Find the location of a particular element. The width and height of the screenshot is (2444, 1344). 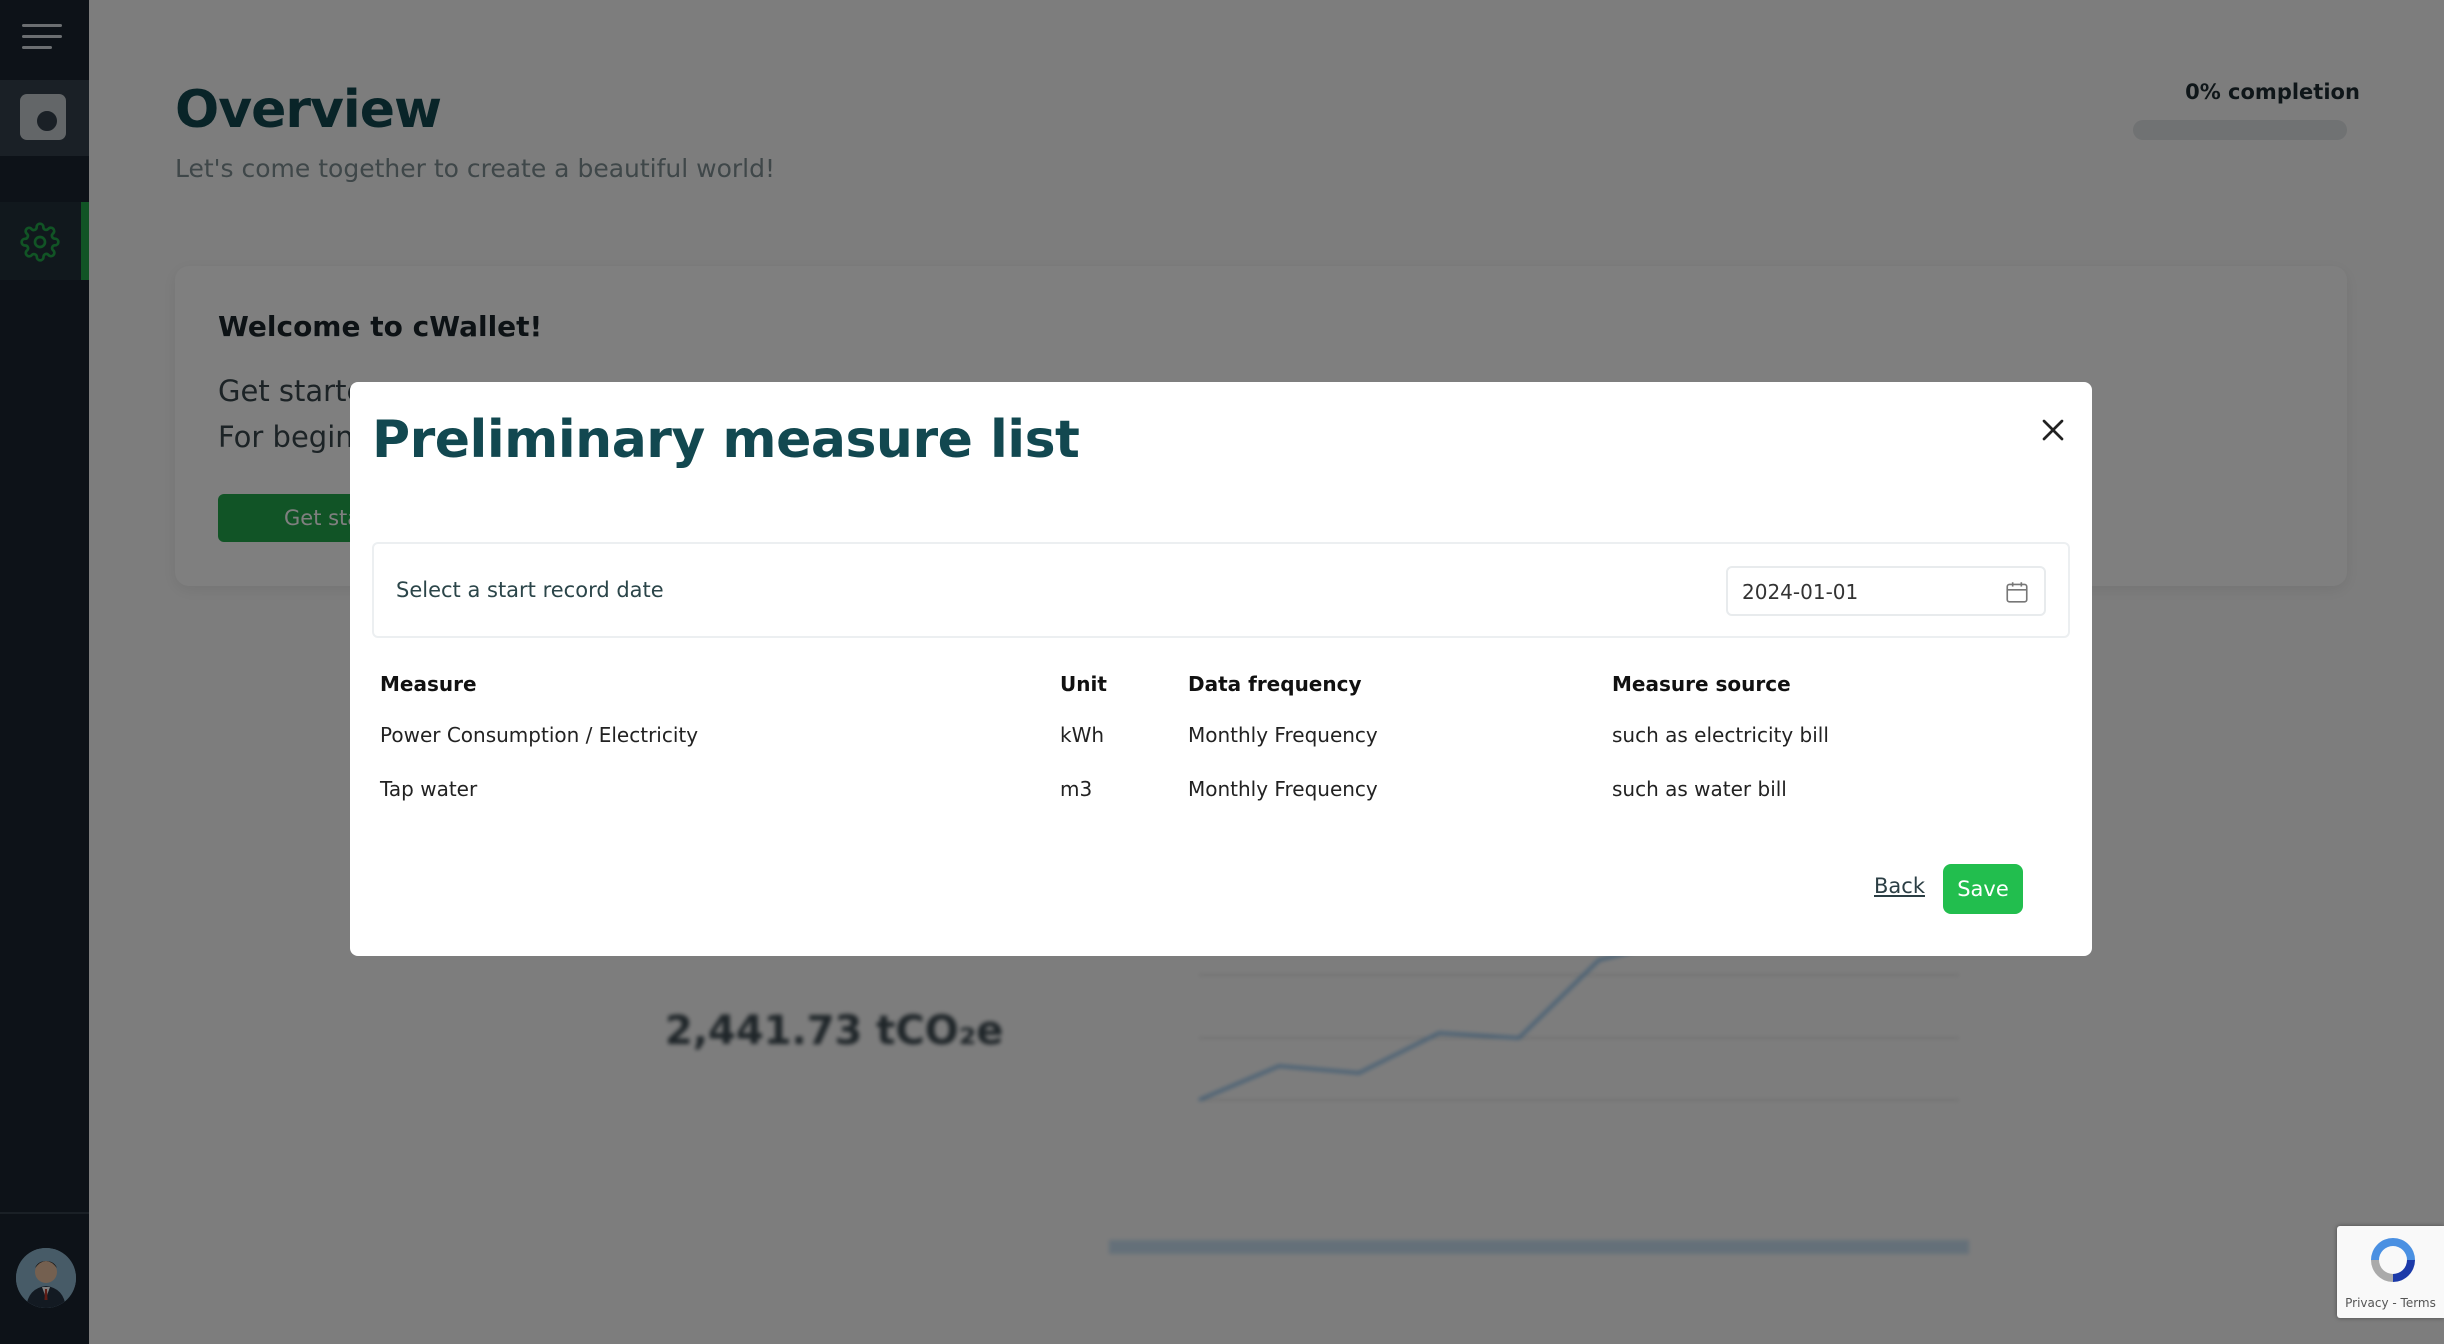

start-date-value: 2024-01-01 is located at coordinates (1800, 592).